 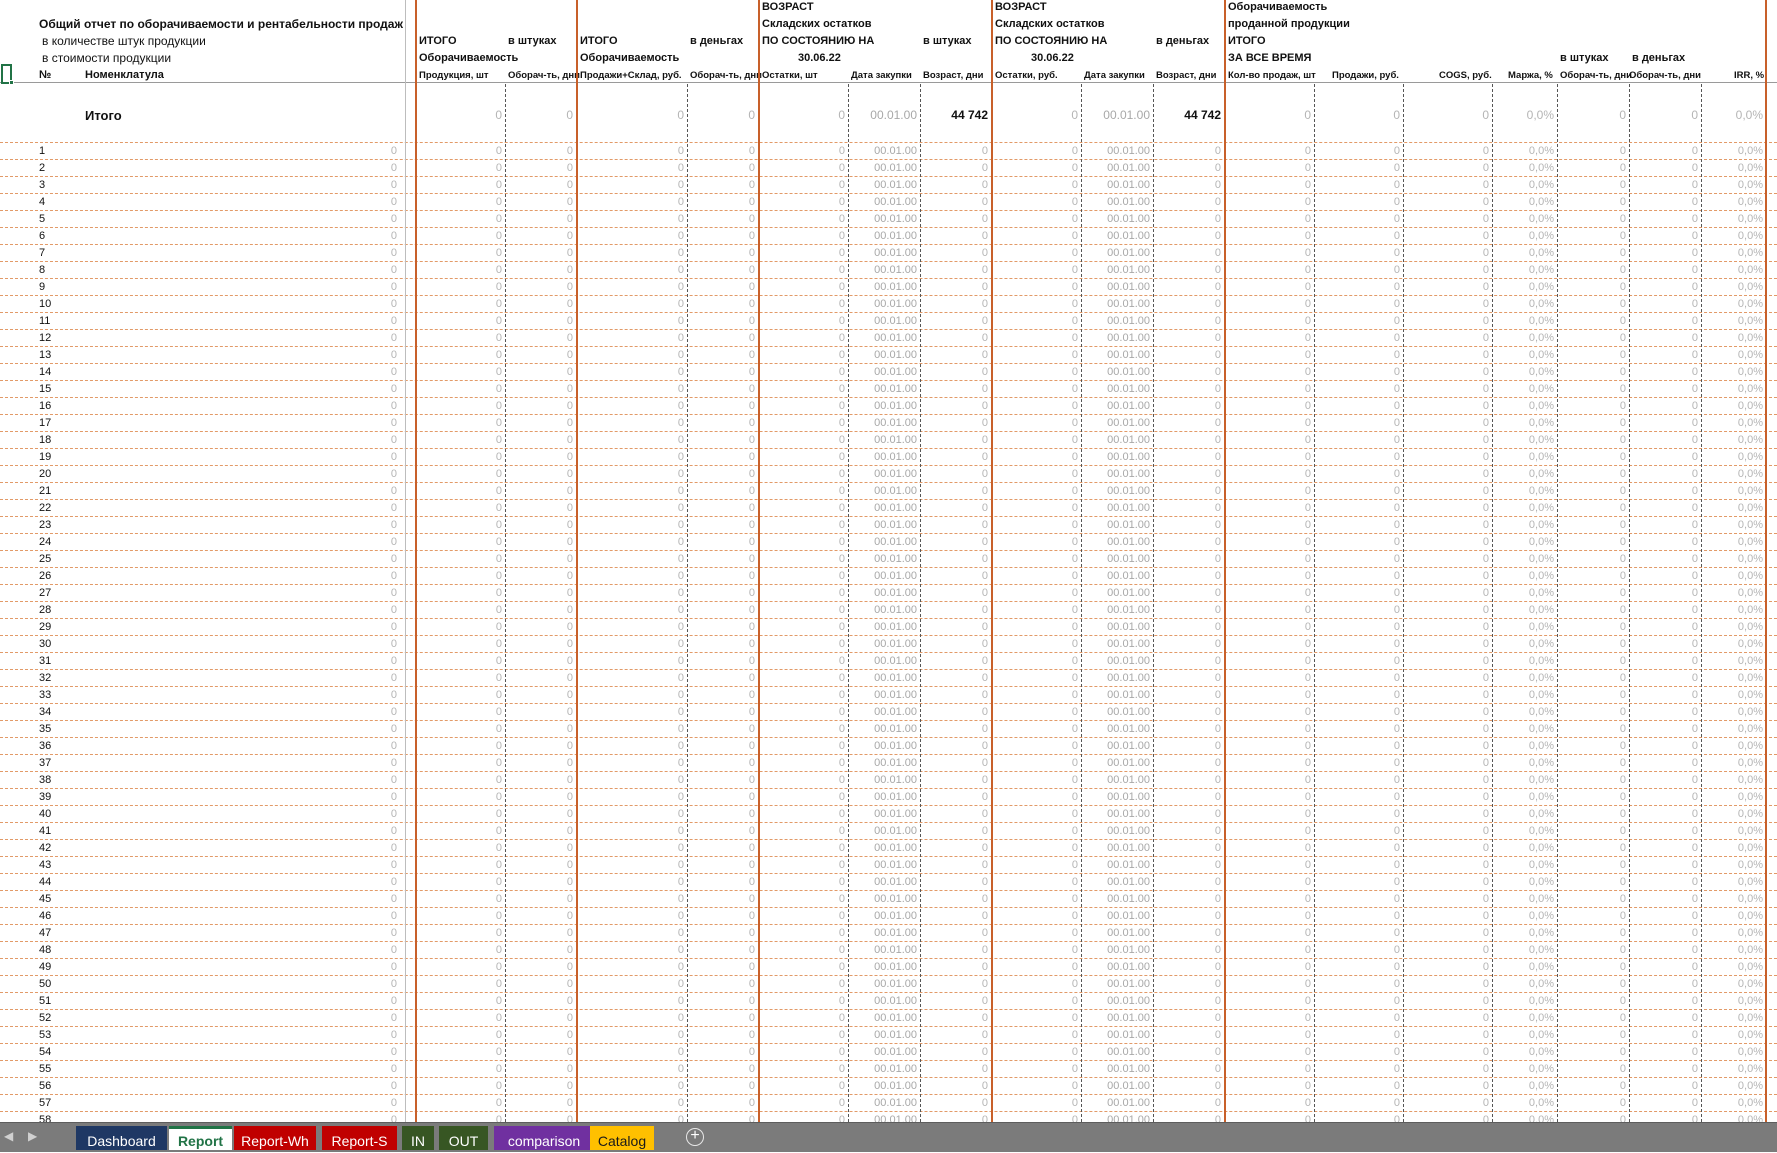 What do you see at coordinates (888, 542) in the screenshot?
I see `table-row: 24 0 0 0 0 0 0 00.01.00 0 0 00.01.00 0 0 0 0 0,0% 0 0 0,0%` at bounding box center [888, 542].